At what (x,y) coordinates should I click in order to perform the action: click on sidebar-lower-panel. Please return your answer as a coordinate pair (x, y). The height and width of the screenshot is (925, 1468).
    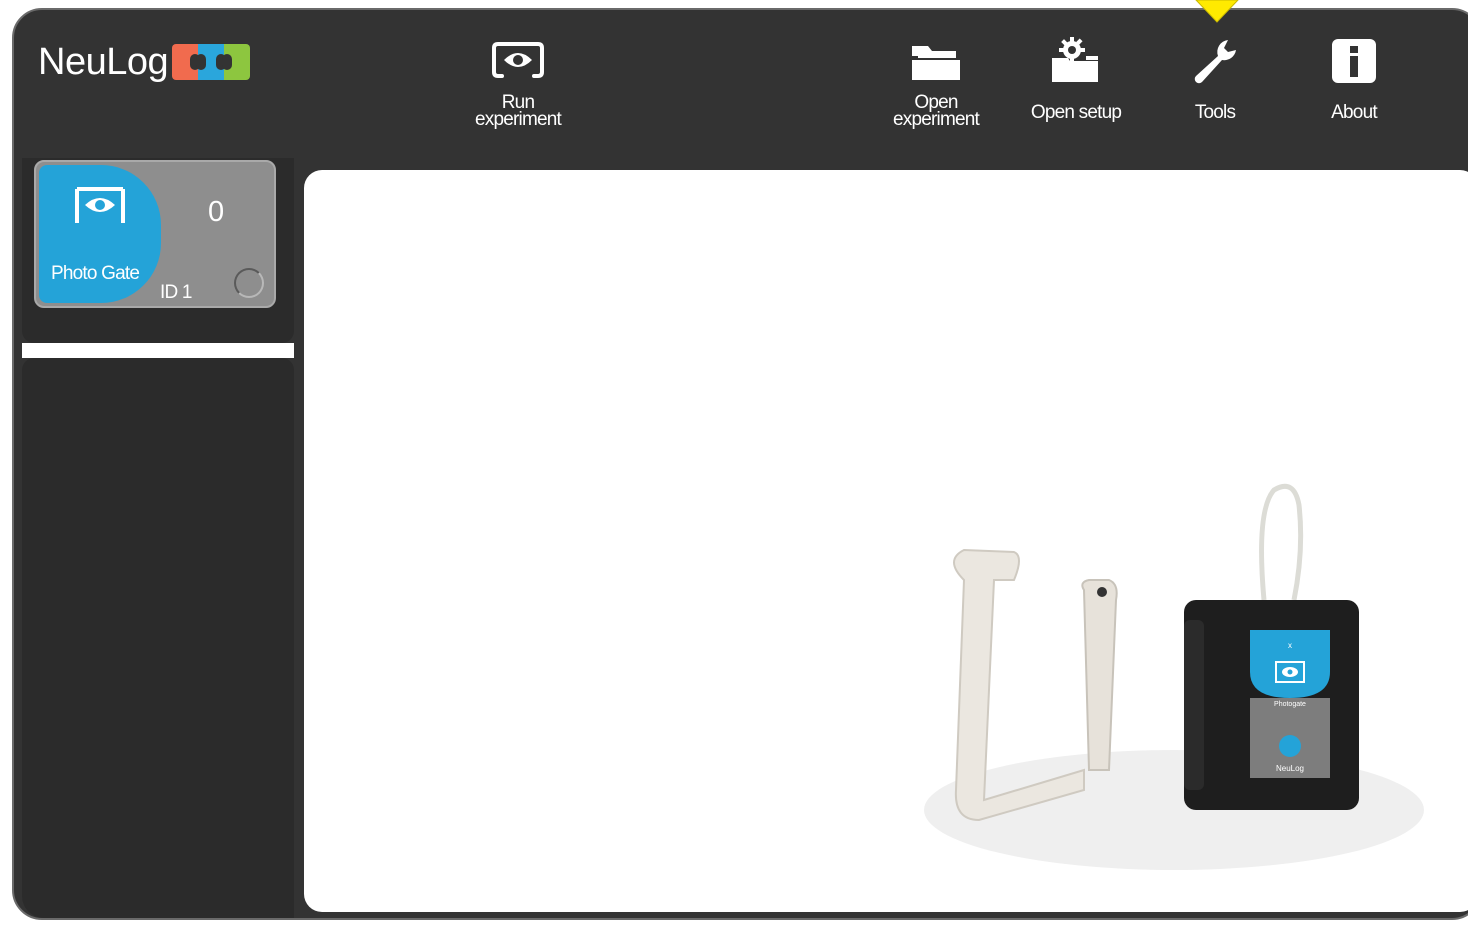
    Looking at the image, I should click on (158, 638).